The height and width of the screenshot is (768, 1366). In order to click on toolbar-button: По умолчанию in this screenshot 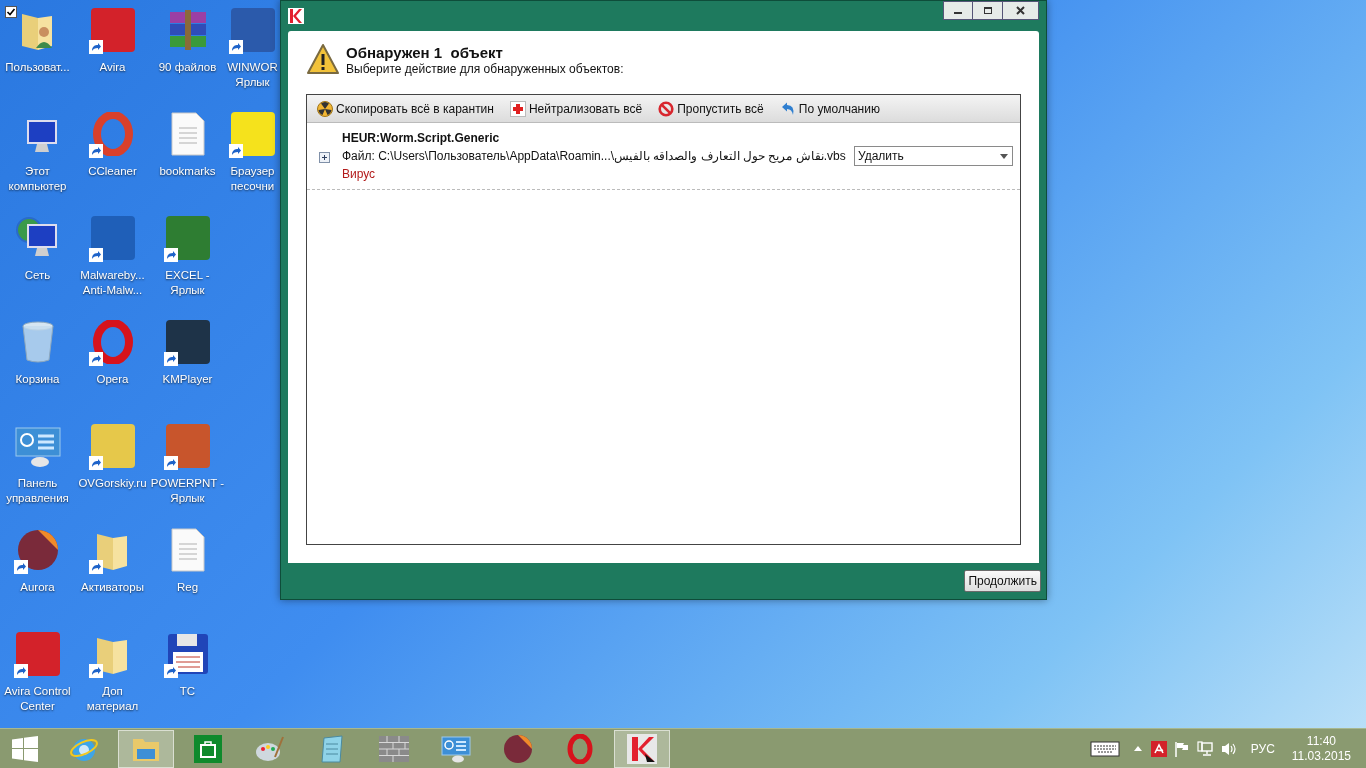, I will do `click(829, 108)`.